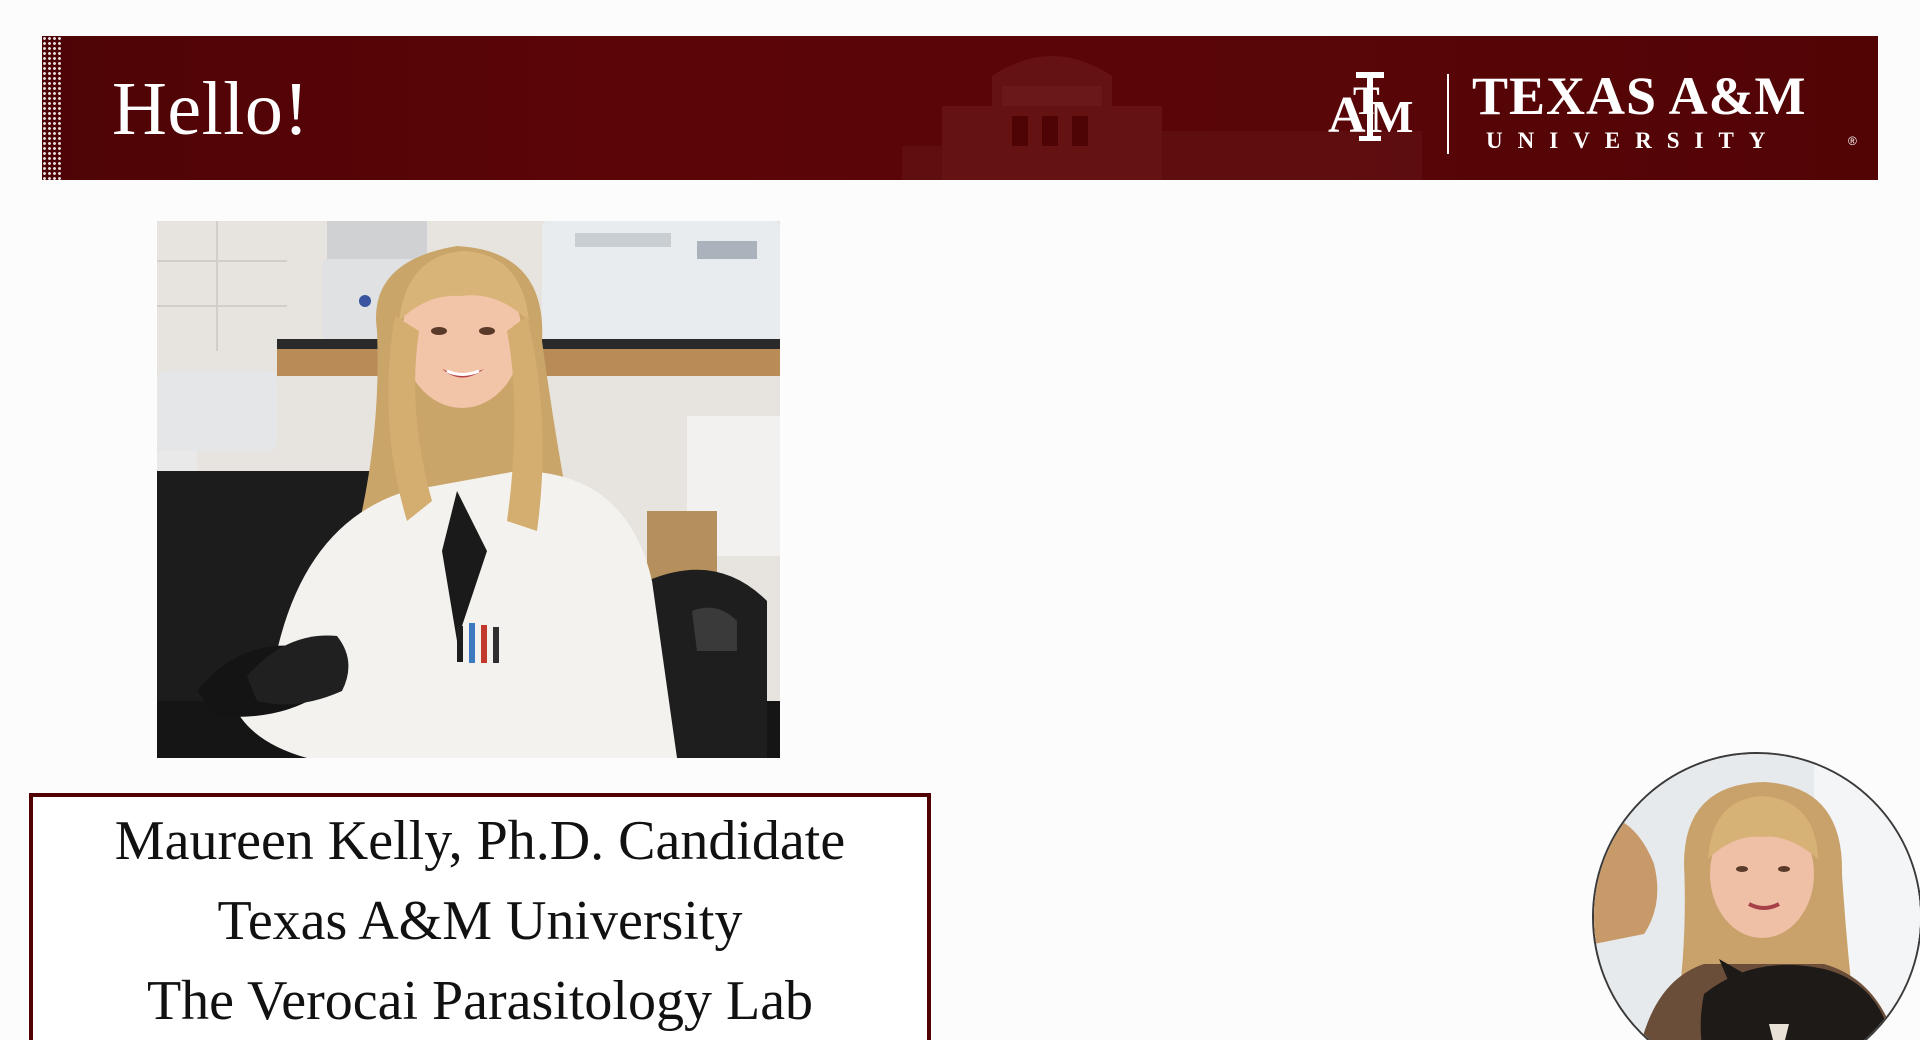  I want to click on logo-registered-mark: ®, so click(1852, 141).